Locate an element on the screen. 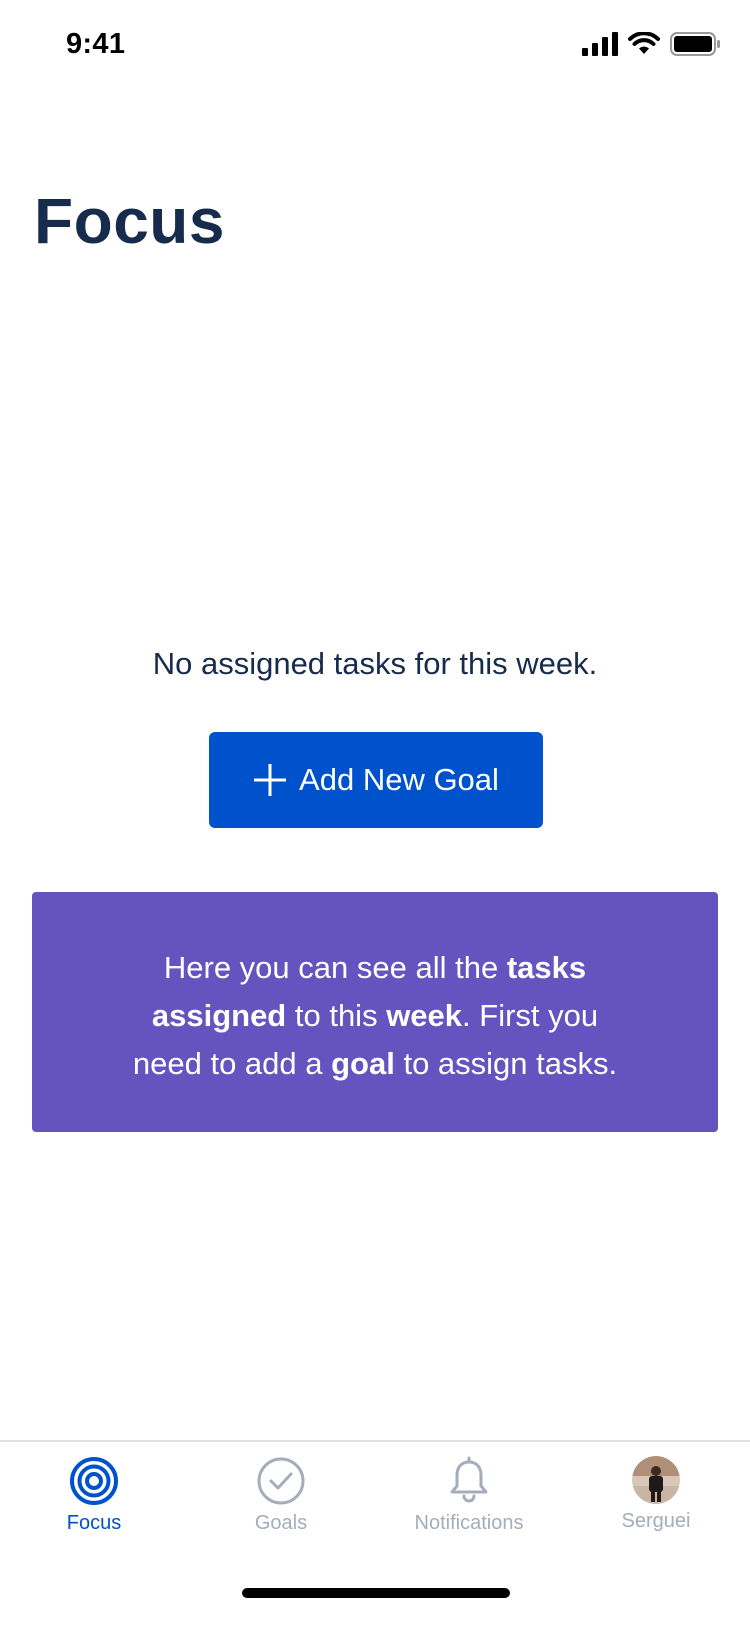  info-text: . First you is located at coordinates (530, 1015).